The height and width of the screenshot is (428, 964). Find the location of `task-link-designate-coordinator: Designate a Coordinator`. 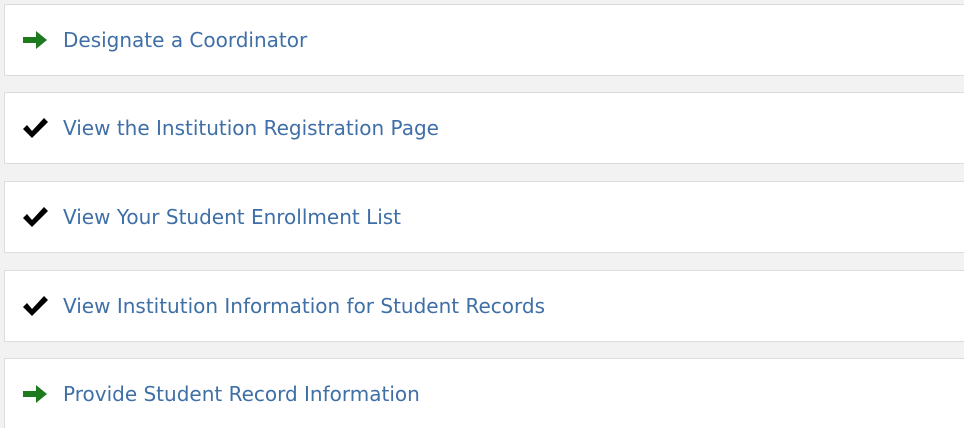

task-link-designate-coordinator: Designate a Coordinator is located at coordinates (185, 40).